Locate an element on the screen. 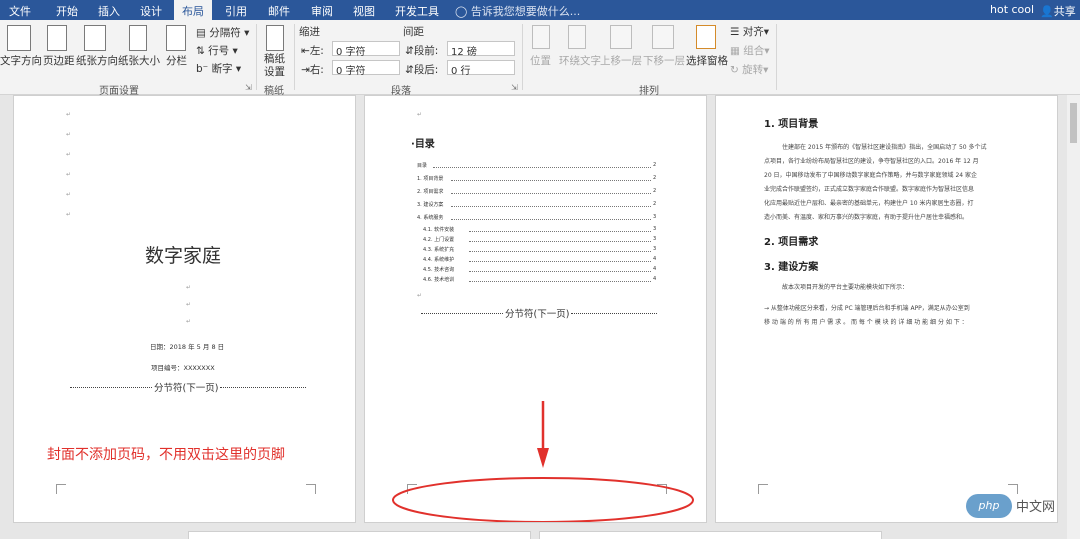  page-setup-launcher-icon: ⇲ is located at coordinates (248, 87).